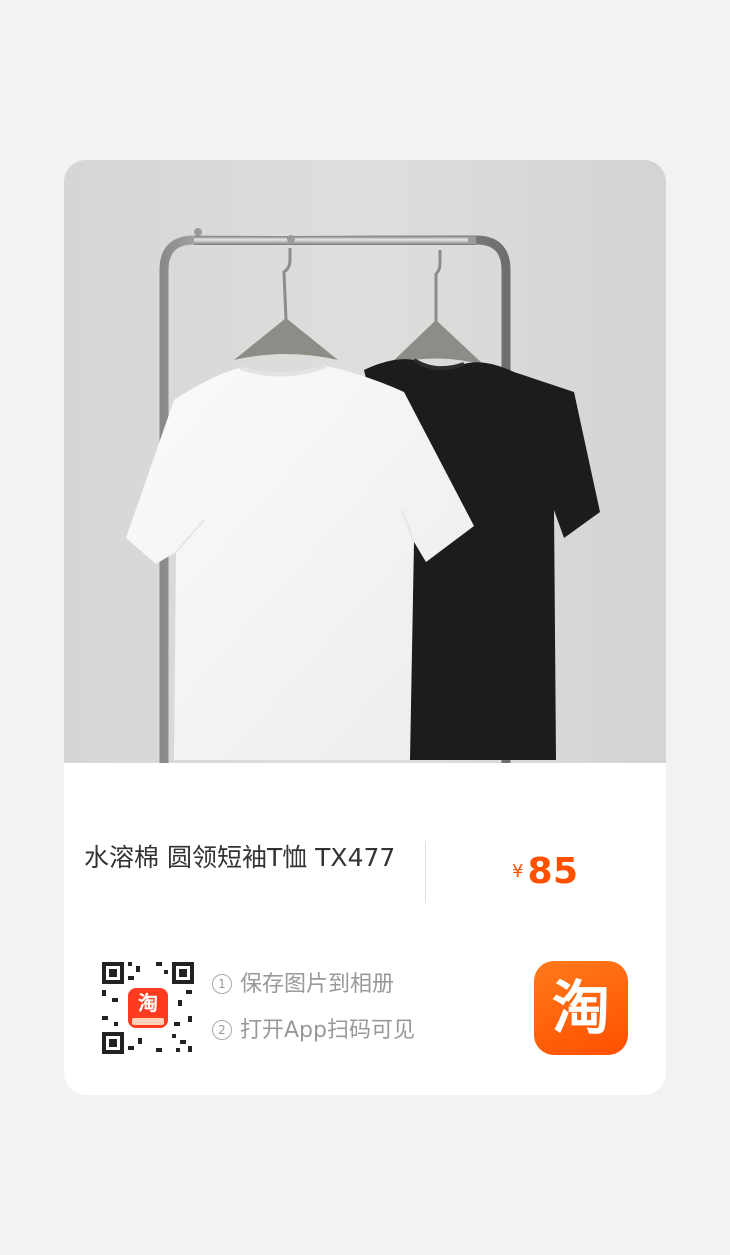 The height and width of the screenshot is (1255, 730). Describe the element at coordinates (518, 871) in the screenshot. I see `currency-symbol: ¥` at that location.